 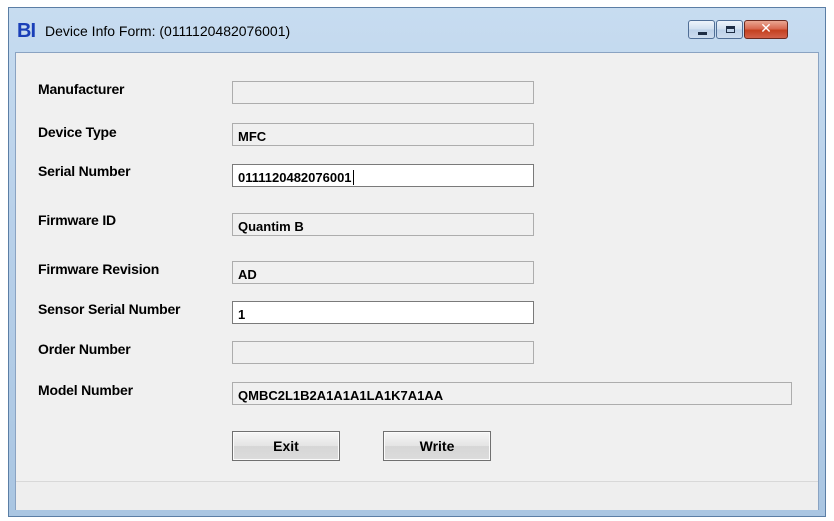 What do you see at coordinates (84, 171) in the screenshot?
I see `serial-number-label: Serial Number` at bounding box center [84, 171].